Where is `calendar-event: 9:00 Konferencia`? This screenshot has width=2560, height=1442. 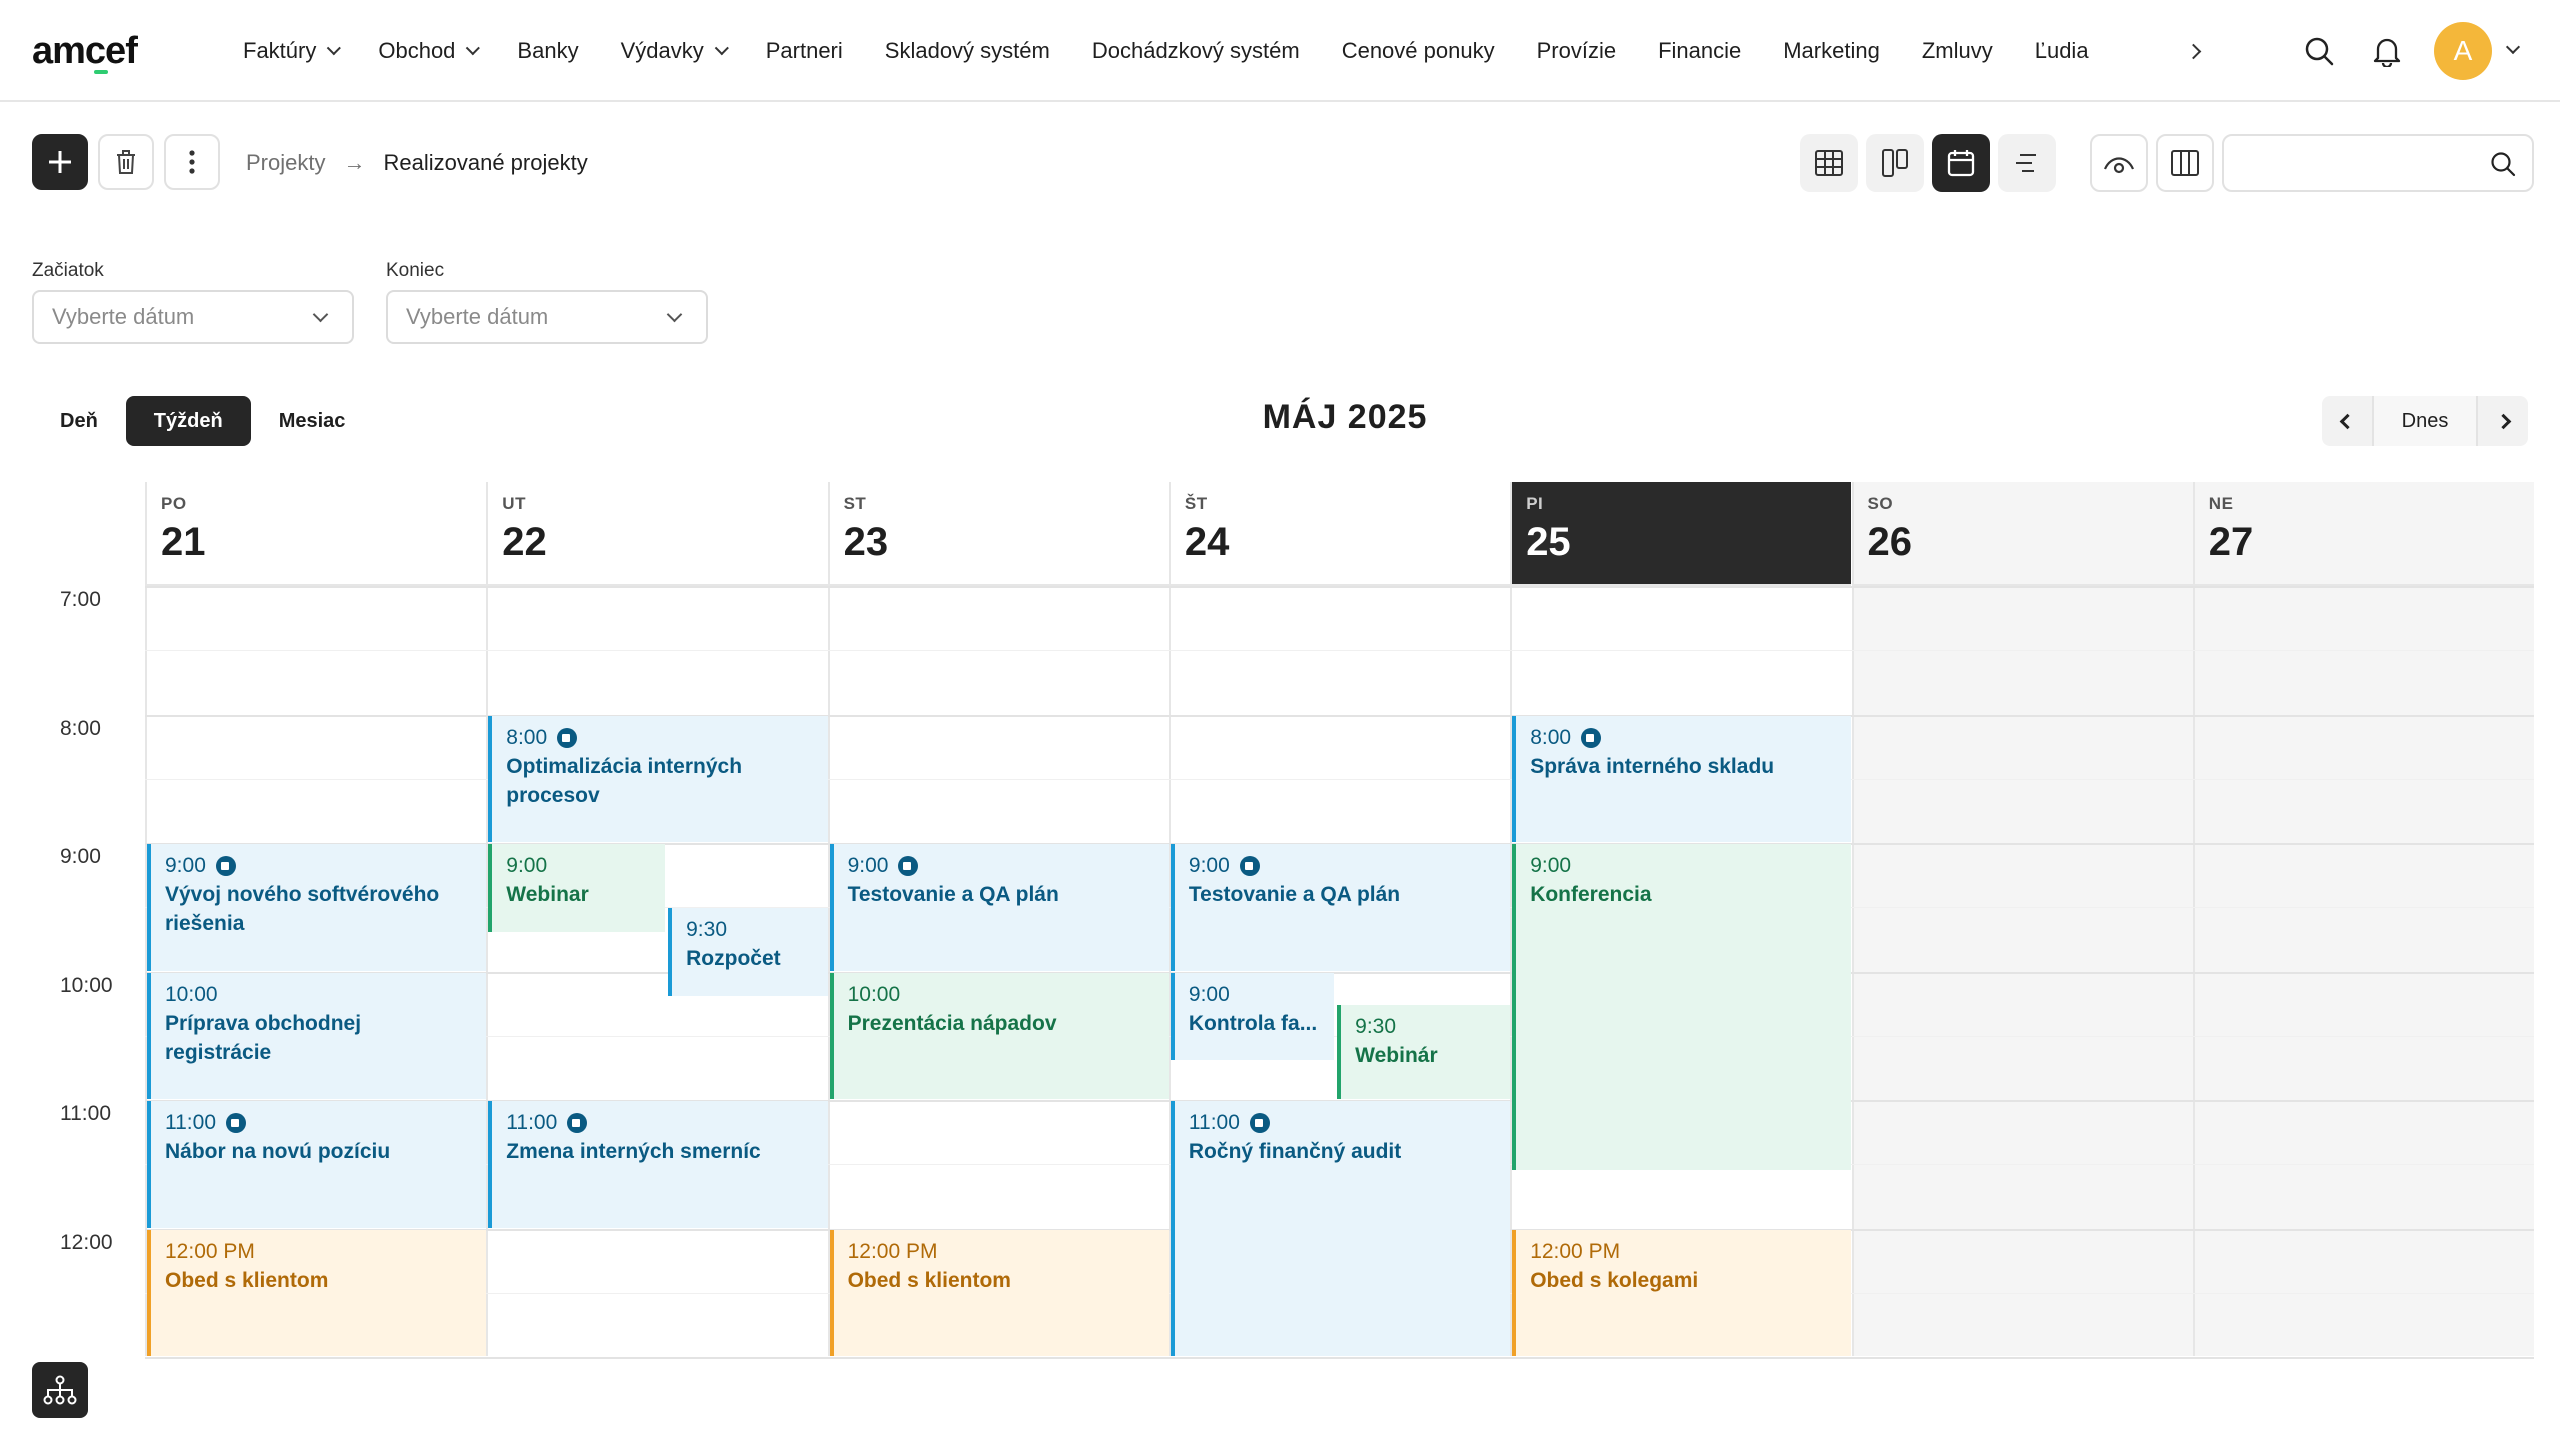
calendar-event: 9:00 Konferencia is located at coordinates (1682, 1007).